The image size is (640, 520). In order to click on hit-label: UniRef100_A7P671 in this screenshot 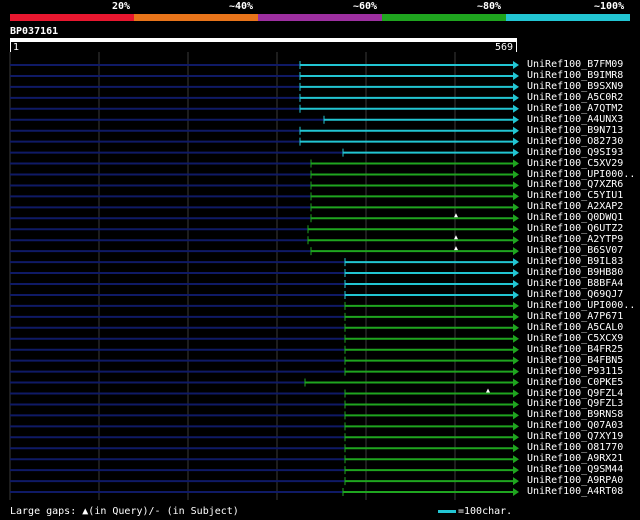, I will do `click(575, 316)`.